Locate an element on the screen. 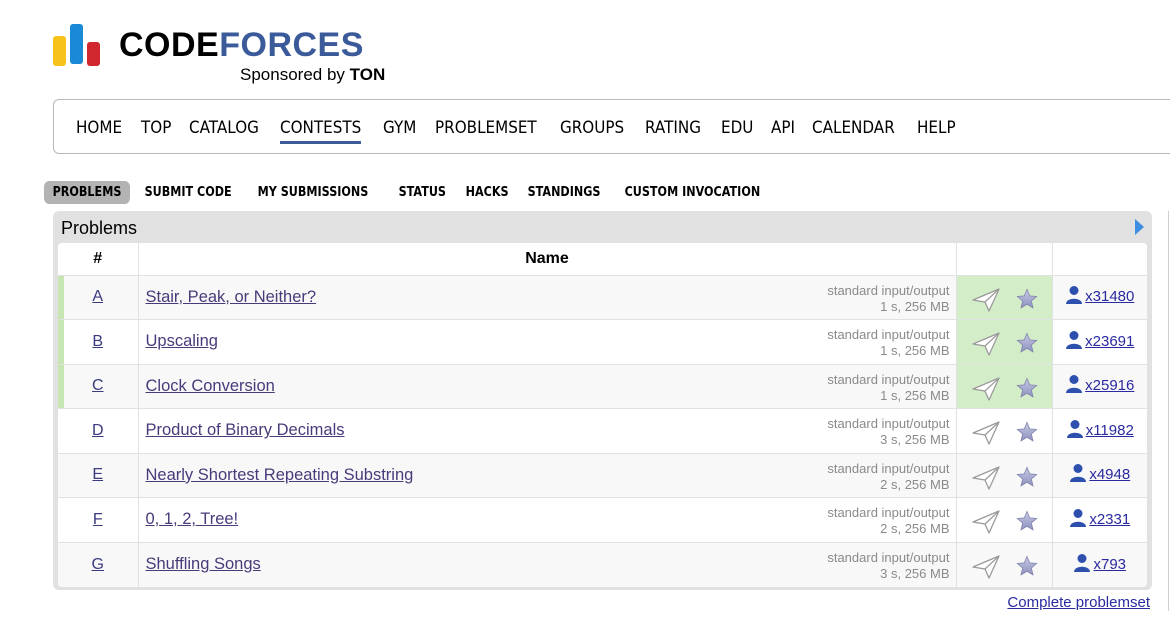  solved-count-link: x2331 is located at coordinates (1100, 518).